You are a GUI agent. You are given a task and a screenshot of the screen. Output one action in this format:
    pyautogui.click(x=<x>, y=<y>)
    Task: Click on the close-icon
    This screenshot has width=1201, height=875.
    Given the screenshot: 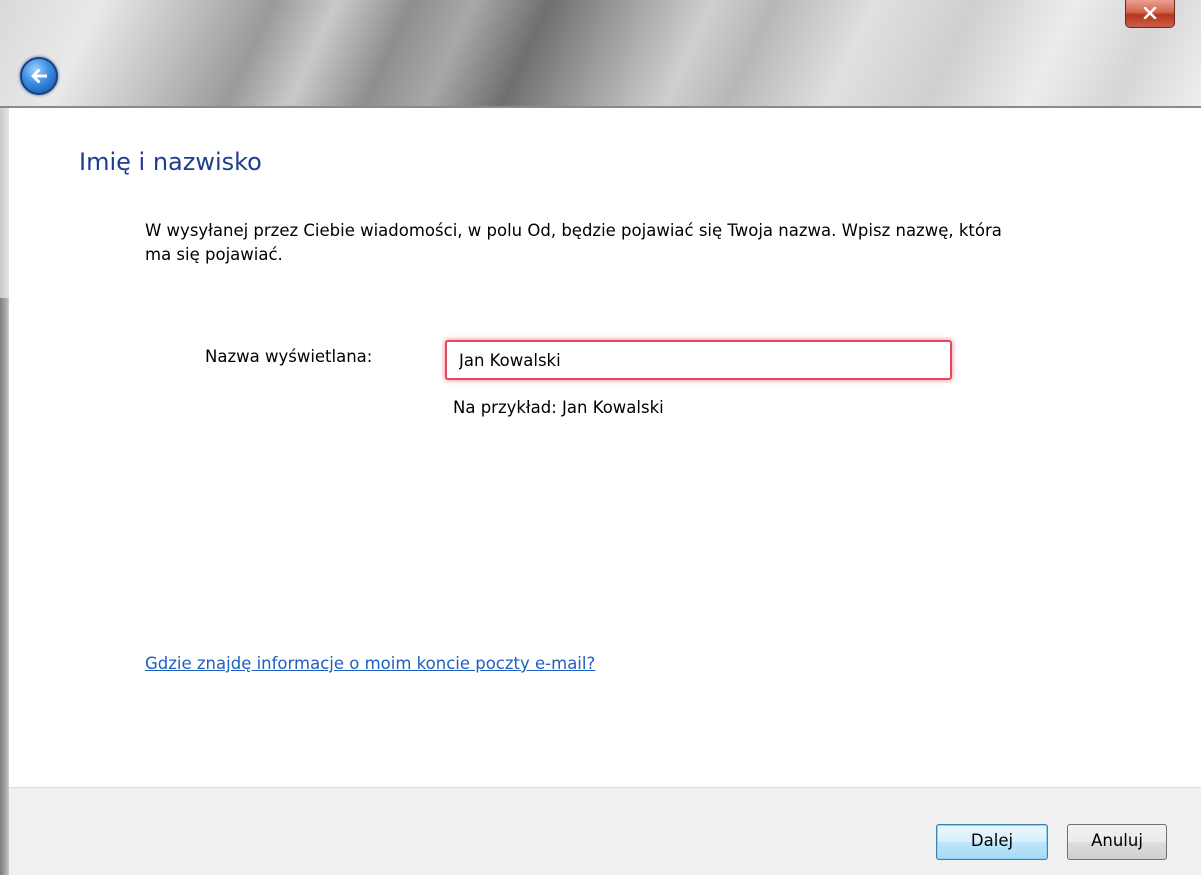 What is the action you would take?
    pyautogui.click(x=1150, y=13)
    